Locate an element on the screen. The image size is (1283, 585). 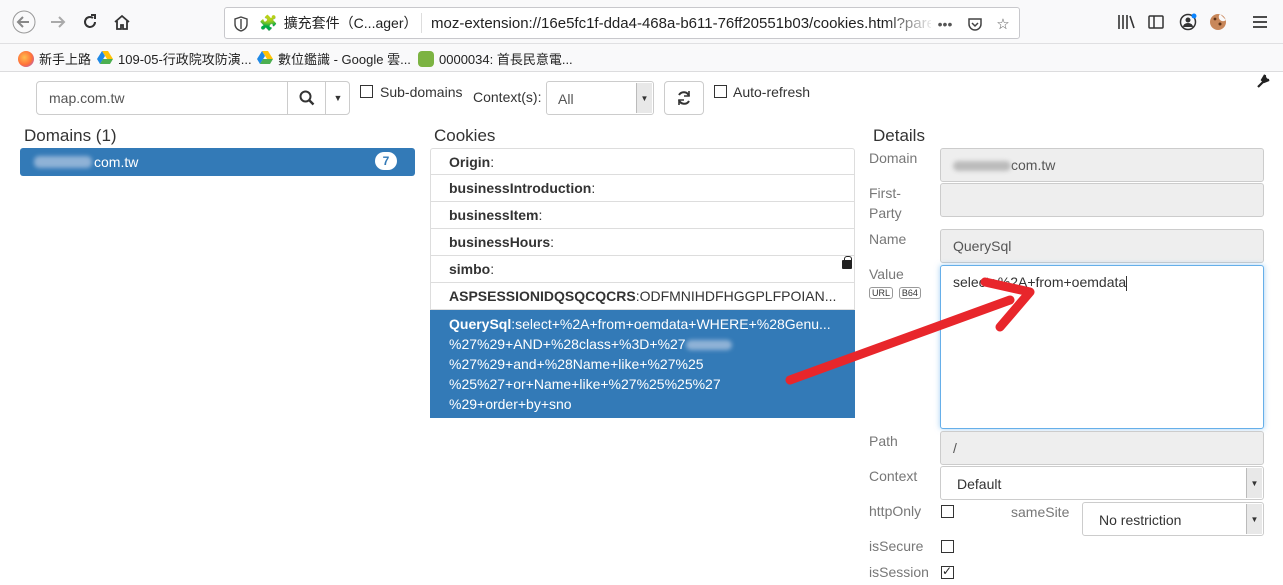
httponly-checkbox is located at coordinates (947, 511).